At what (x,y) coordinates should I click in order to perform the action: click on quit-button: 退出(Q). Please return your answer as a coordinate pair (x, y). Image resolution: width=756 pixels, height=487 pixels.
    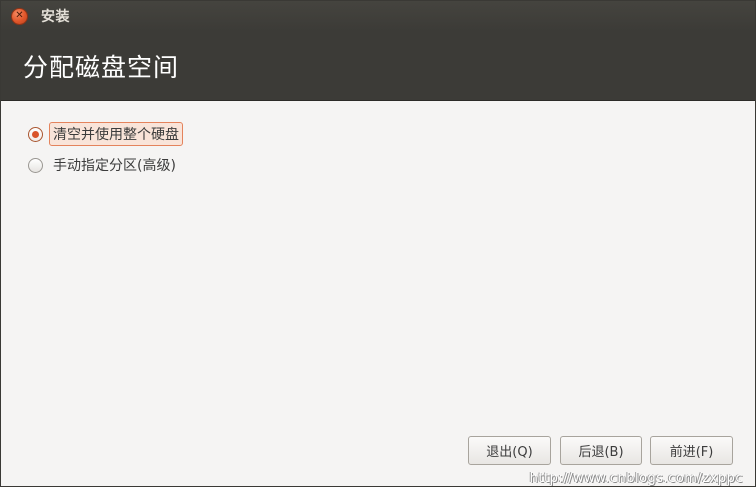
    Looking at the image, I should click on (509, 450).